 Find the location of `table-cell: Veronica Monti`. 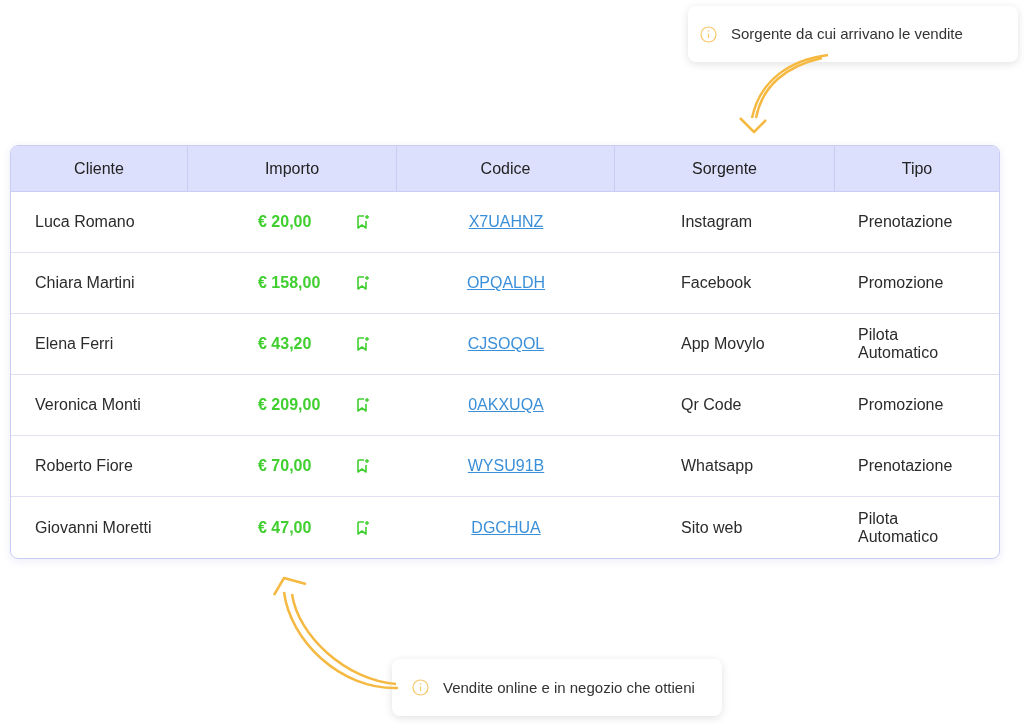

table-cell: Veronica Monti is located at coordinates (88, 404).